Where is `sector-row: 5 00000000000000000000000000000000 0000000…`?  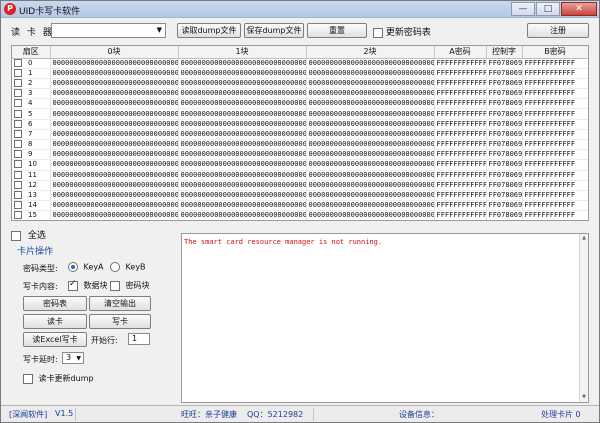 sector-row: 5 00000000000000000000000000000000 0000000… is located at coordinates (300, 114).